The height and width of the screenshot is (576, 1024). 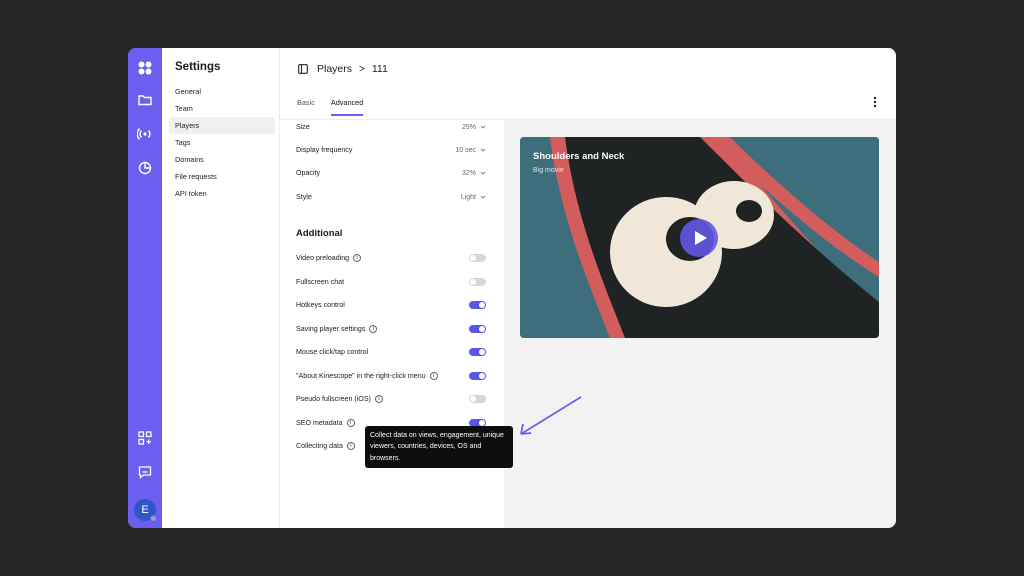 I want to click on style-row: Style Light, so click(x=391, y=197).